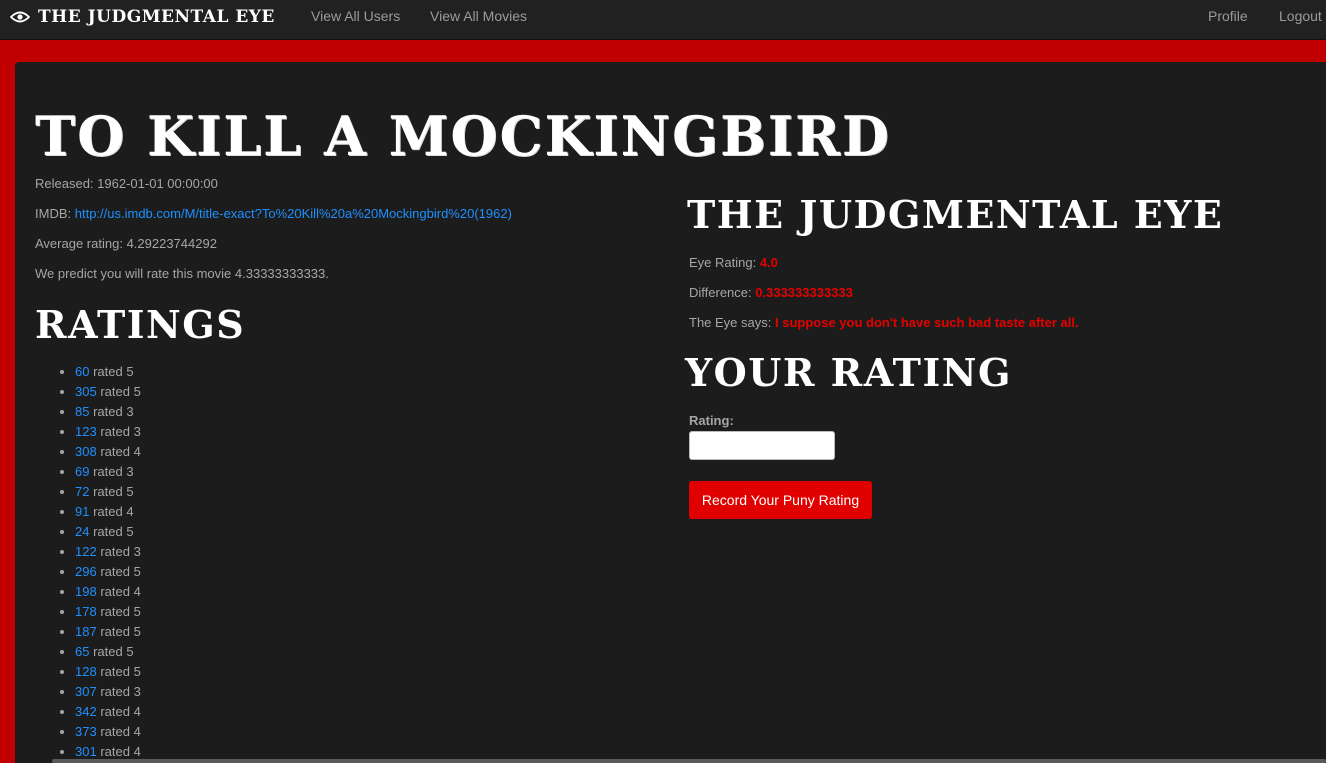 This screenshot has width=1326, height=763. What do you see at coordinates (82, 531) in the screenshot?
I see `rating-user-link: 24` at bounding box center [82, 531].